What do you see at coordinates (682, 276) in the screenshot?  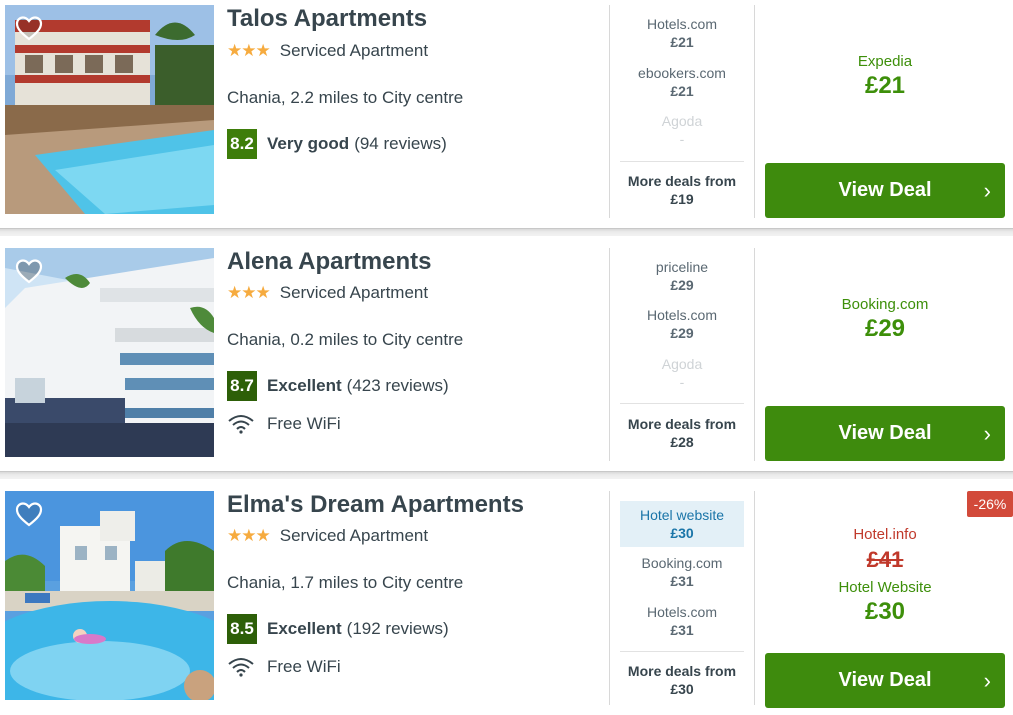 I see `deal-option: priceline £29` at bounding box center [682, 276].